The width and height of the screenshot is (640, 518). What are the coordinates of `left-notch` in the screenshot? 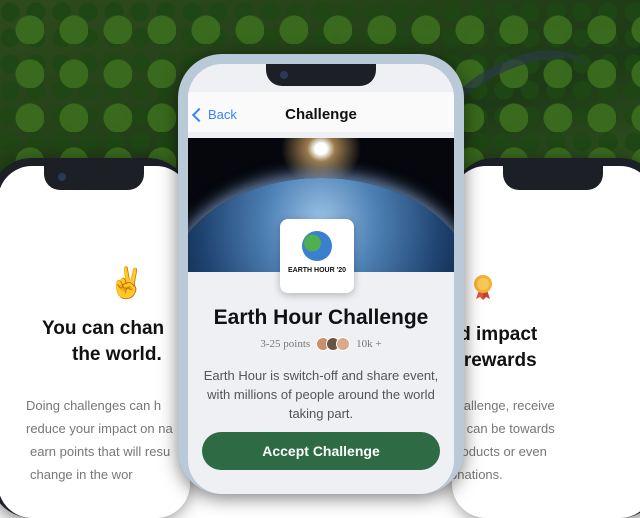 It's located at (94, 178).